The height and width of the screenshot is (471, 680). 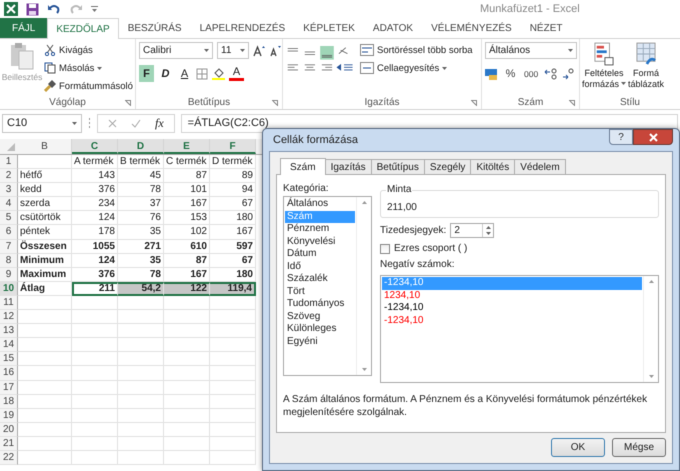 I want to click on row-header: 21, so click(x=9, y=443).